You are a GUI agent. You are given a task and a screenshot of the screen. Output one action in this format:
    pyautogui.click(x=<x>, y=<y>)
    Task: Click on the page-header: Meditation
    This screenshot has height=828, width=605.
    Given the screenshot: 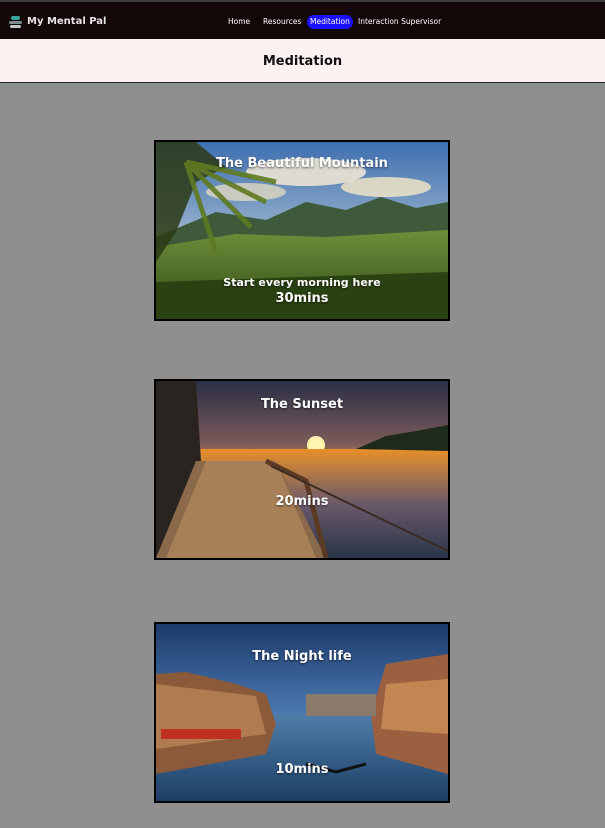 What is the action you would take?
    pyautogui.click(x=302, y=61)
    